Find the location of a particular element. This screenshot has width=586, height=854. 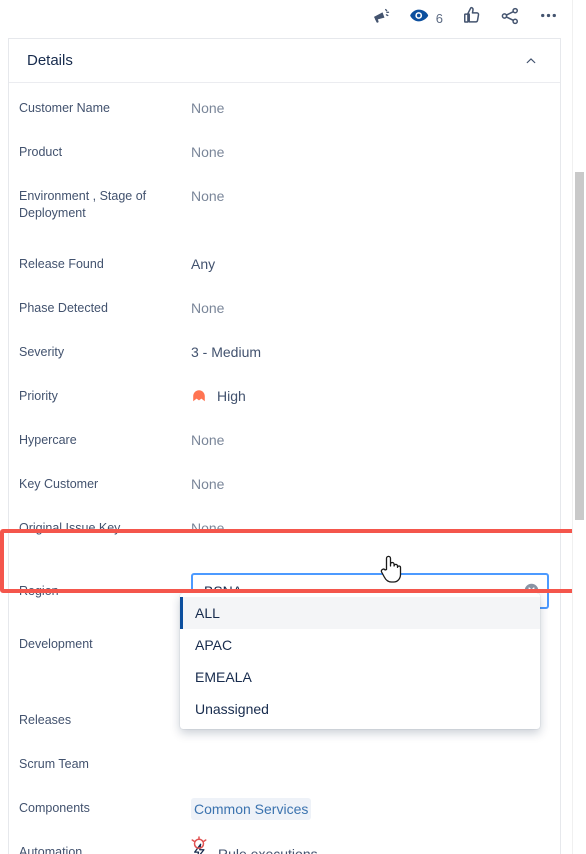

share-icon is located at coordinates (510, 18).